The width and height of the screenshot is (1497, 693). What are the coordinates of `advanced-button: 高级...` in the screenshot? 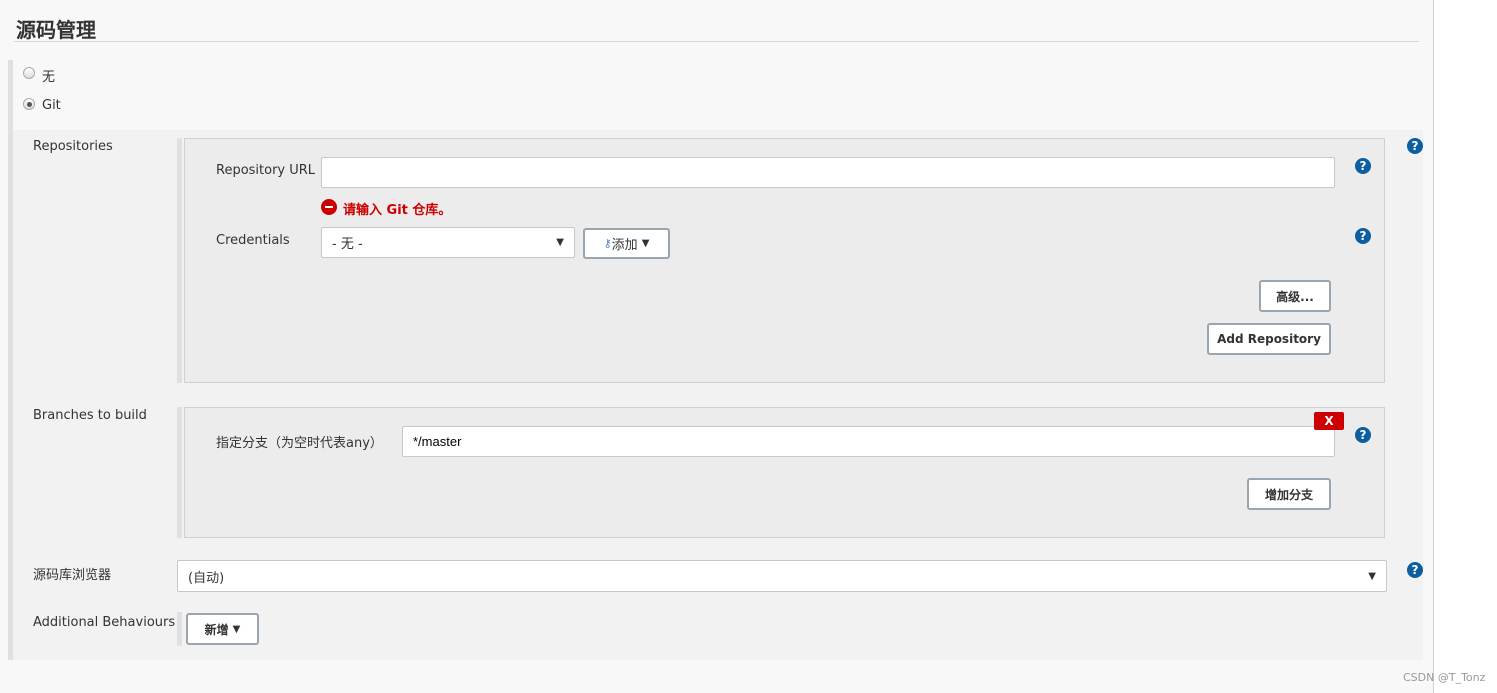 It's located at (1295, 296).